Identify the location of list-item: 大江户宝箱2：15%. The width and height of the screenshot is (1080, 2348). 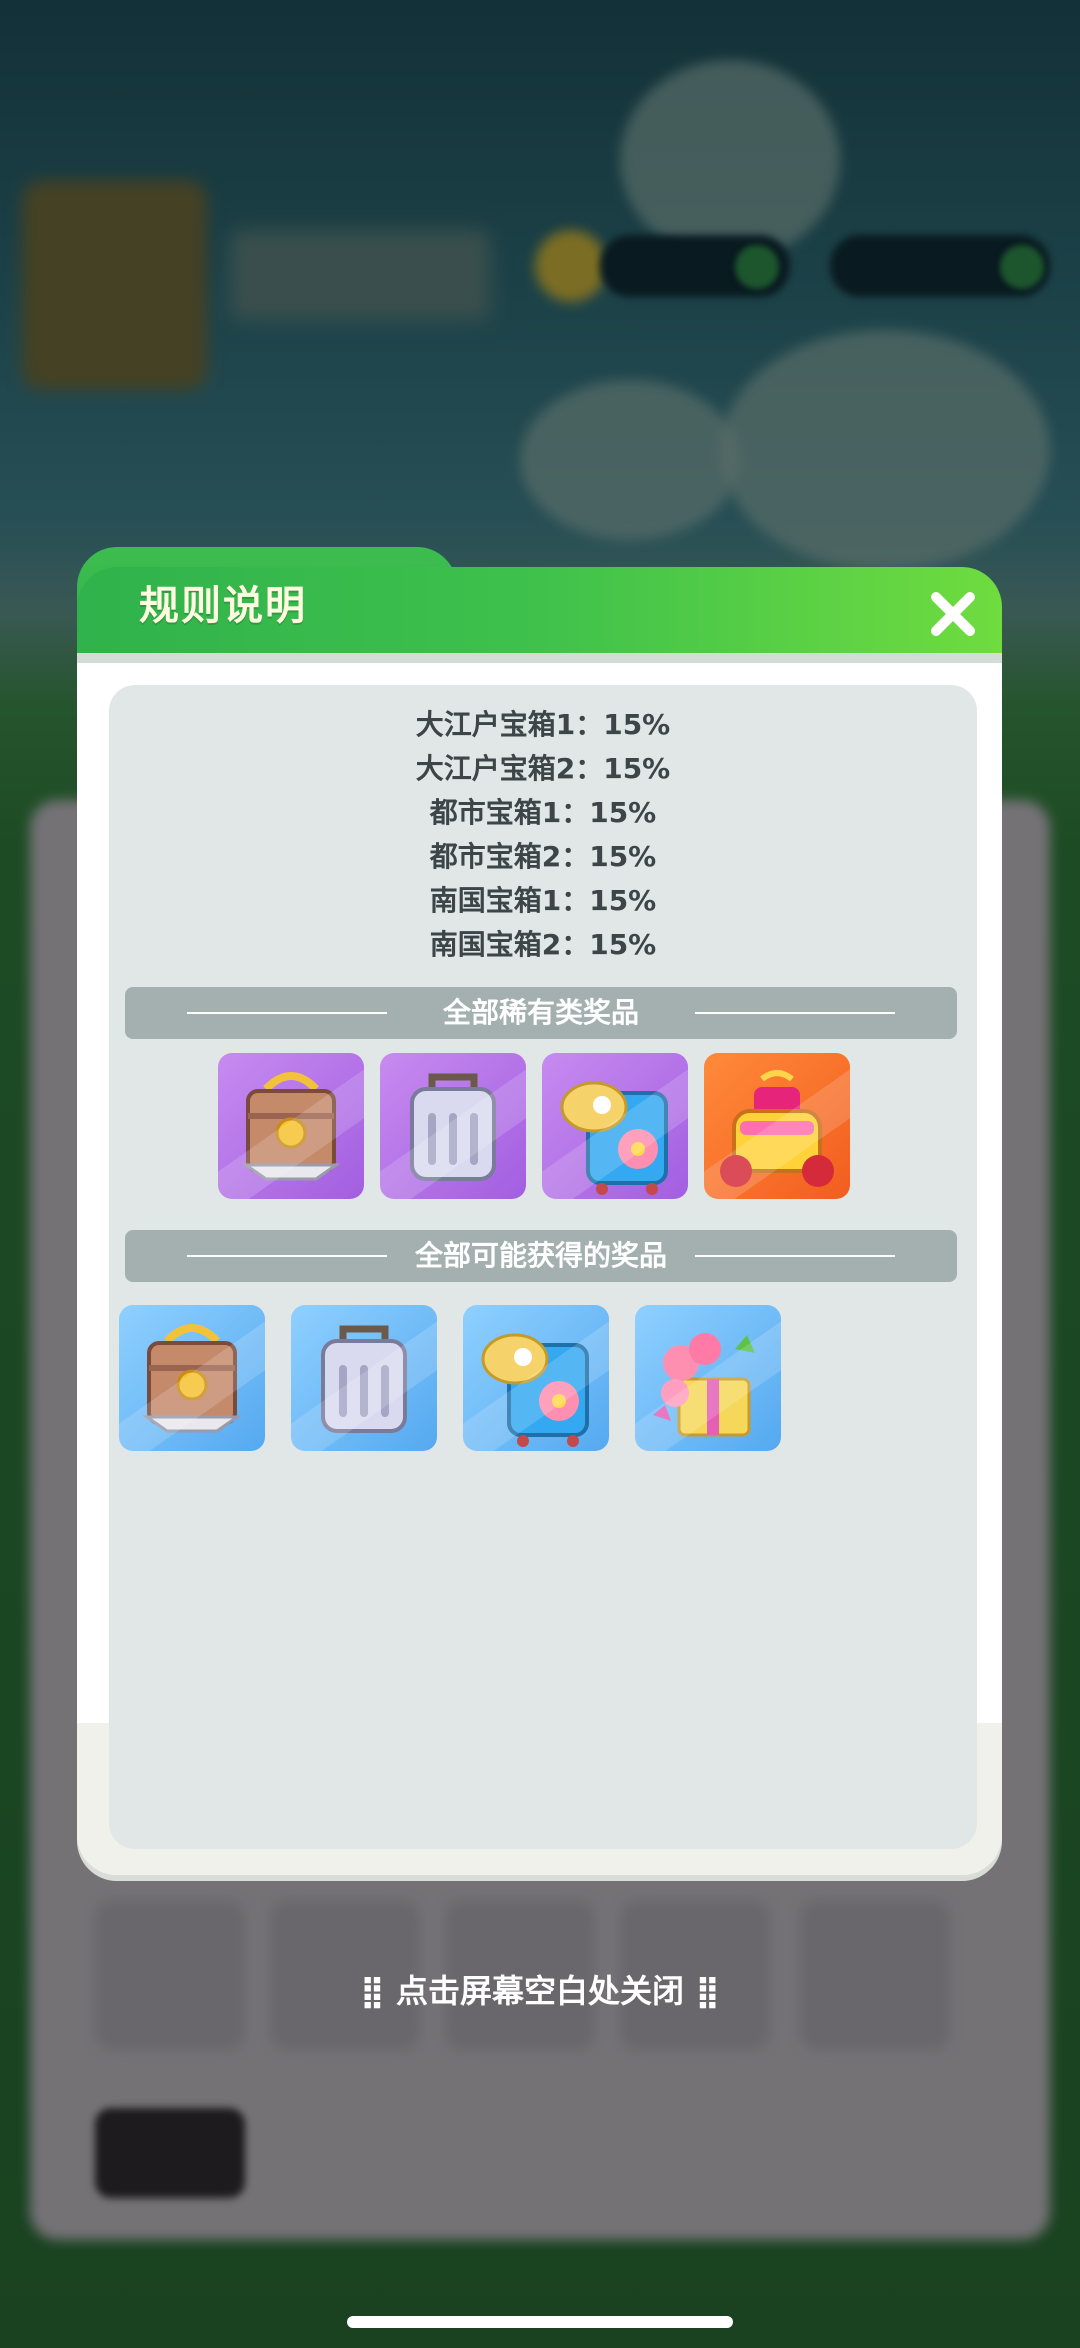
(543, 768).